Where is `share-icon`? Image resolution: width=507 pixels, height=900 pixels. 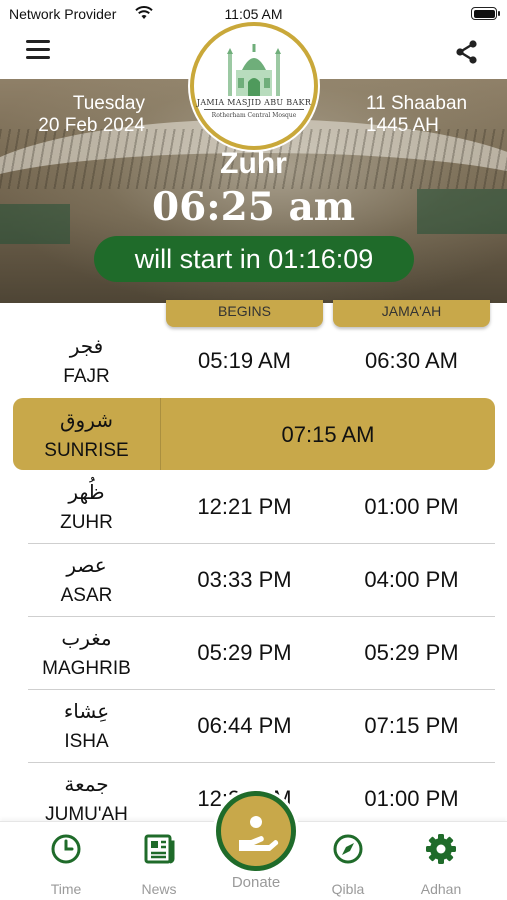 share-icon is located at coordinates (467, 52).